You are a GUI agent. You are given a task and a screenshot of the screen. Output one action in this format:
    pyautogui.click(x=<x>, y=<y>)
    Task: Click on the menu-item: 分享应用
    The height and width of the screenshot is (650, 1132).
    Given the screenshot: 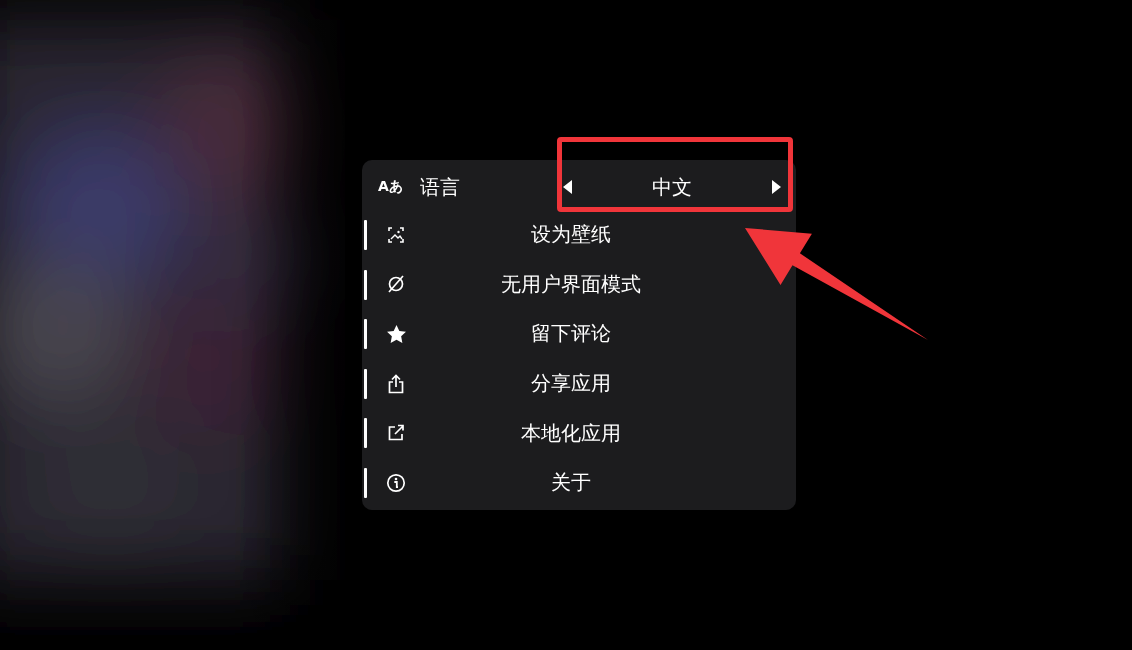 What is the action you would take?
    pyautogui.click(x=571, y=384)
    